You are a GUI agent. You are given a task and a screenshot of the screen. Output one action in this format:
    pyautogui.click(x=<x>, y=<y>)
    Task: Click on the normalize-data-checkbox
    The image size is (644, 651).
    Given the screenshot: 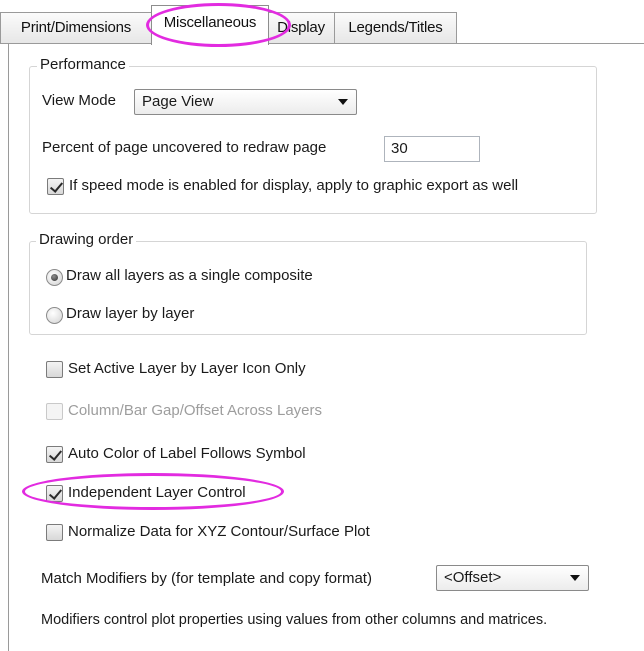 What is the action you would take?
    pyautogui.click(x=54, y=532)
    